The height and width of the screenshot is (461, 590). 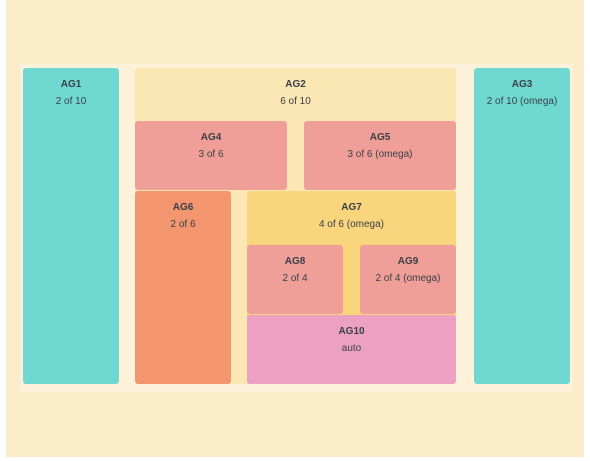 I want to click on area-span: 4 of 6 (omega), so click(x=351, y=224).